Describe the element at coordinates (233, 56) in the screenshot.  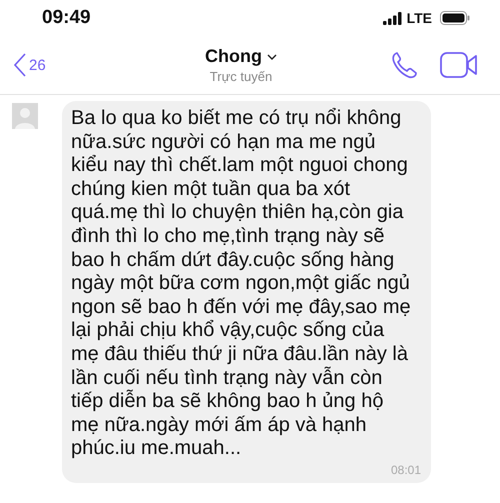
I see `contact-name: Chong` at that location.